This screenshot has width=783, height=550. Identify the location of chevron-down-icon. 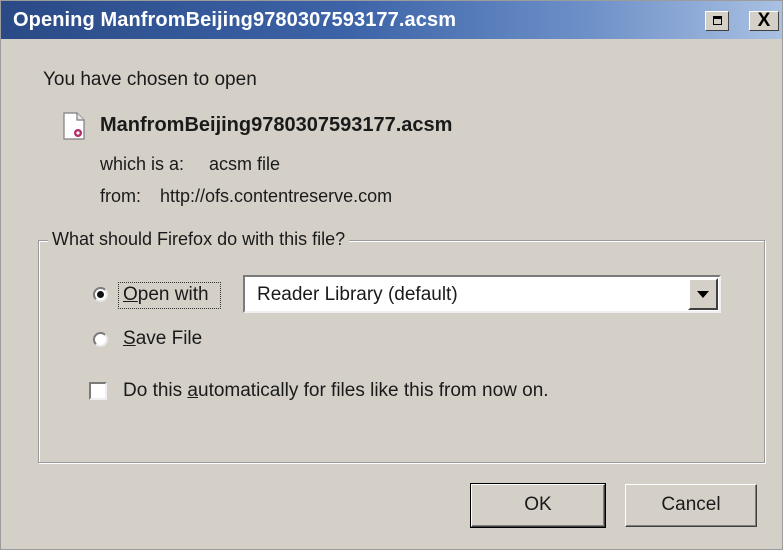
(703, 294).